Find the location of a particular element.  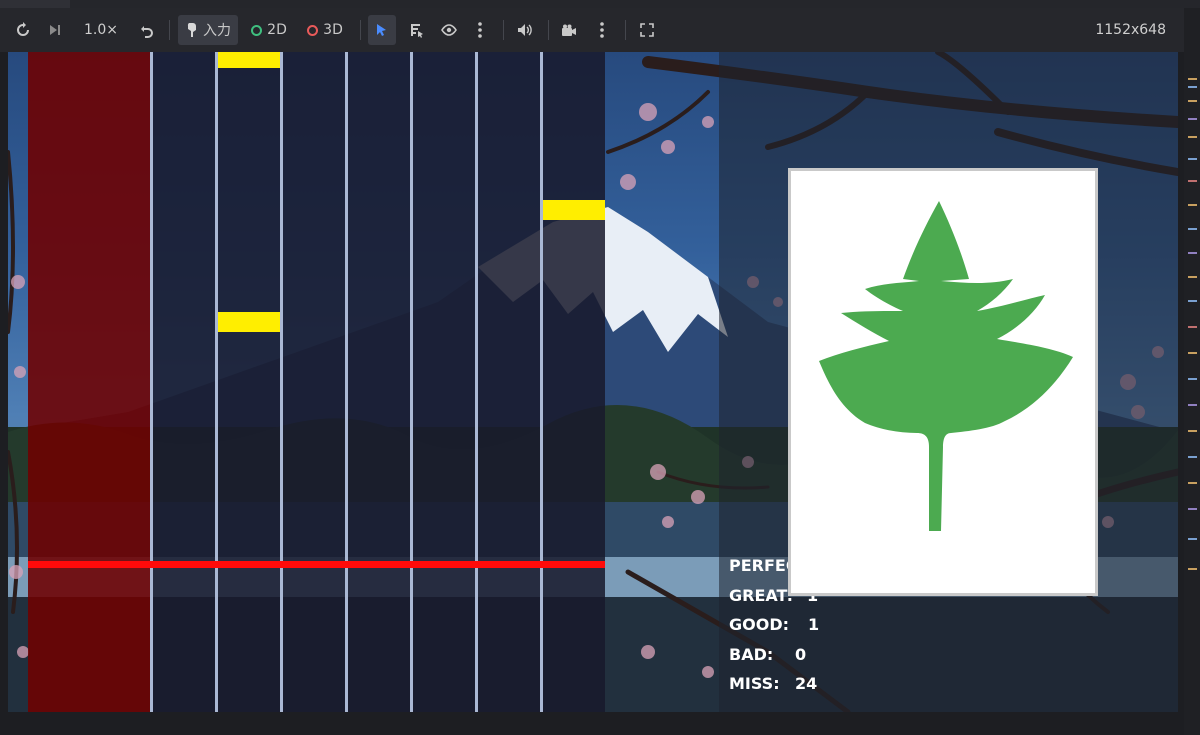

audio-button is located at coordinates (525, 30).